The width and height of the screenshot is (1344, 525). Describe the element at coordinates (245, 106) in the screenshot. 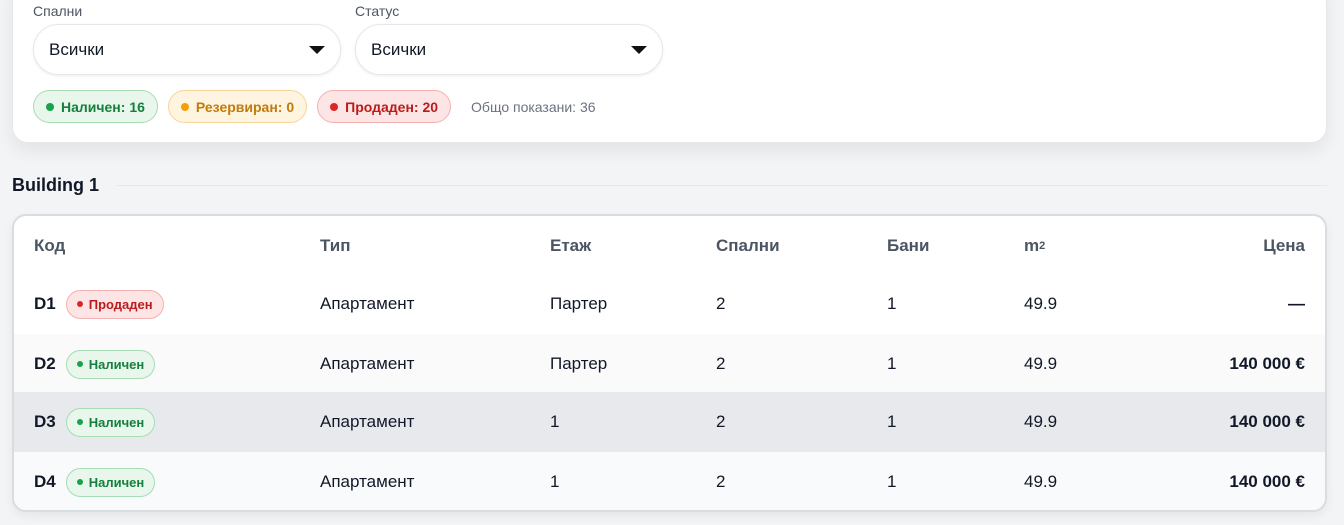

I see `reserved-count-label: Резервиран: 0` at that location.